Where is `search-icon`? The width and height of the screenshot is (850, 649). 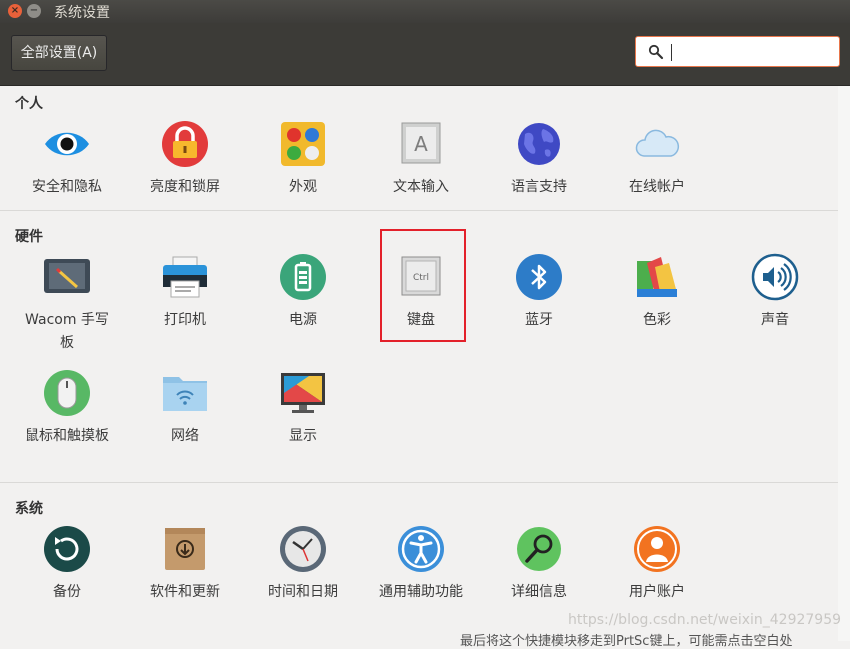
search-icon is located at coordinates (656, 54).